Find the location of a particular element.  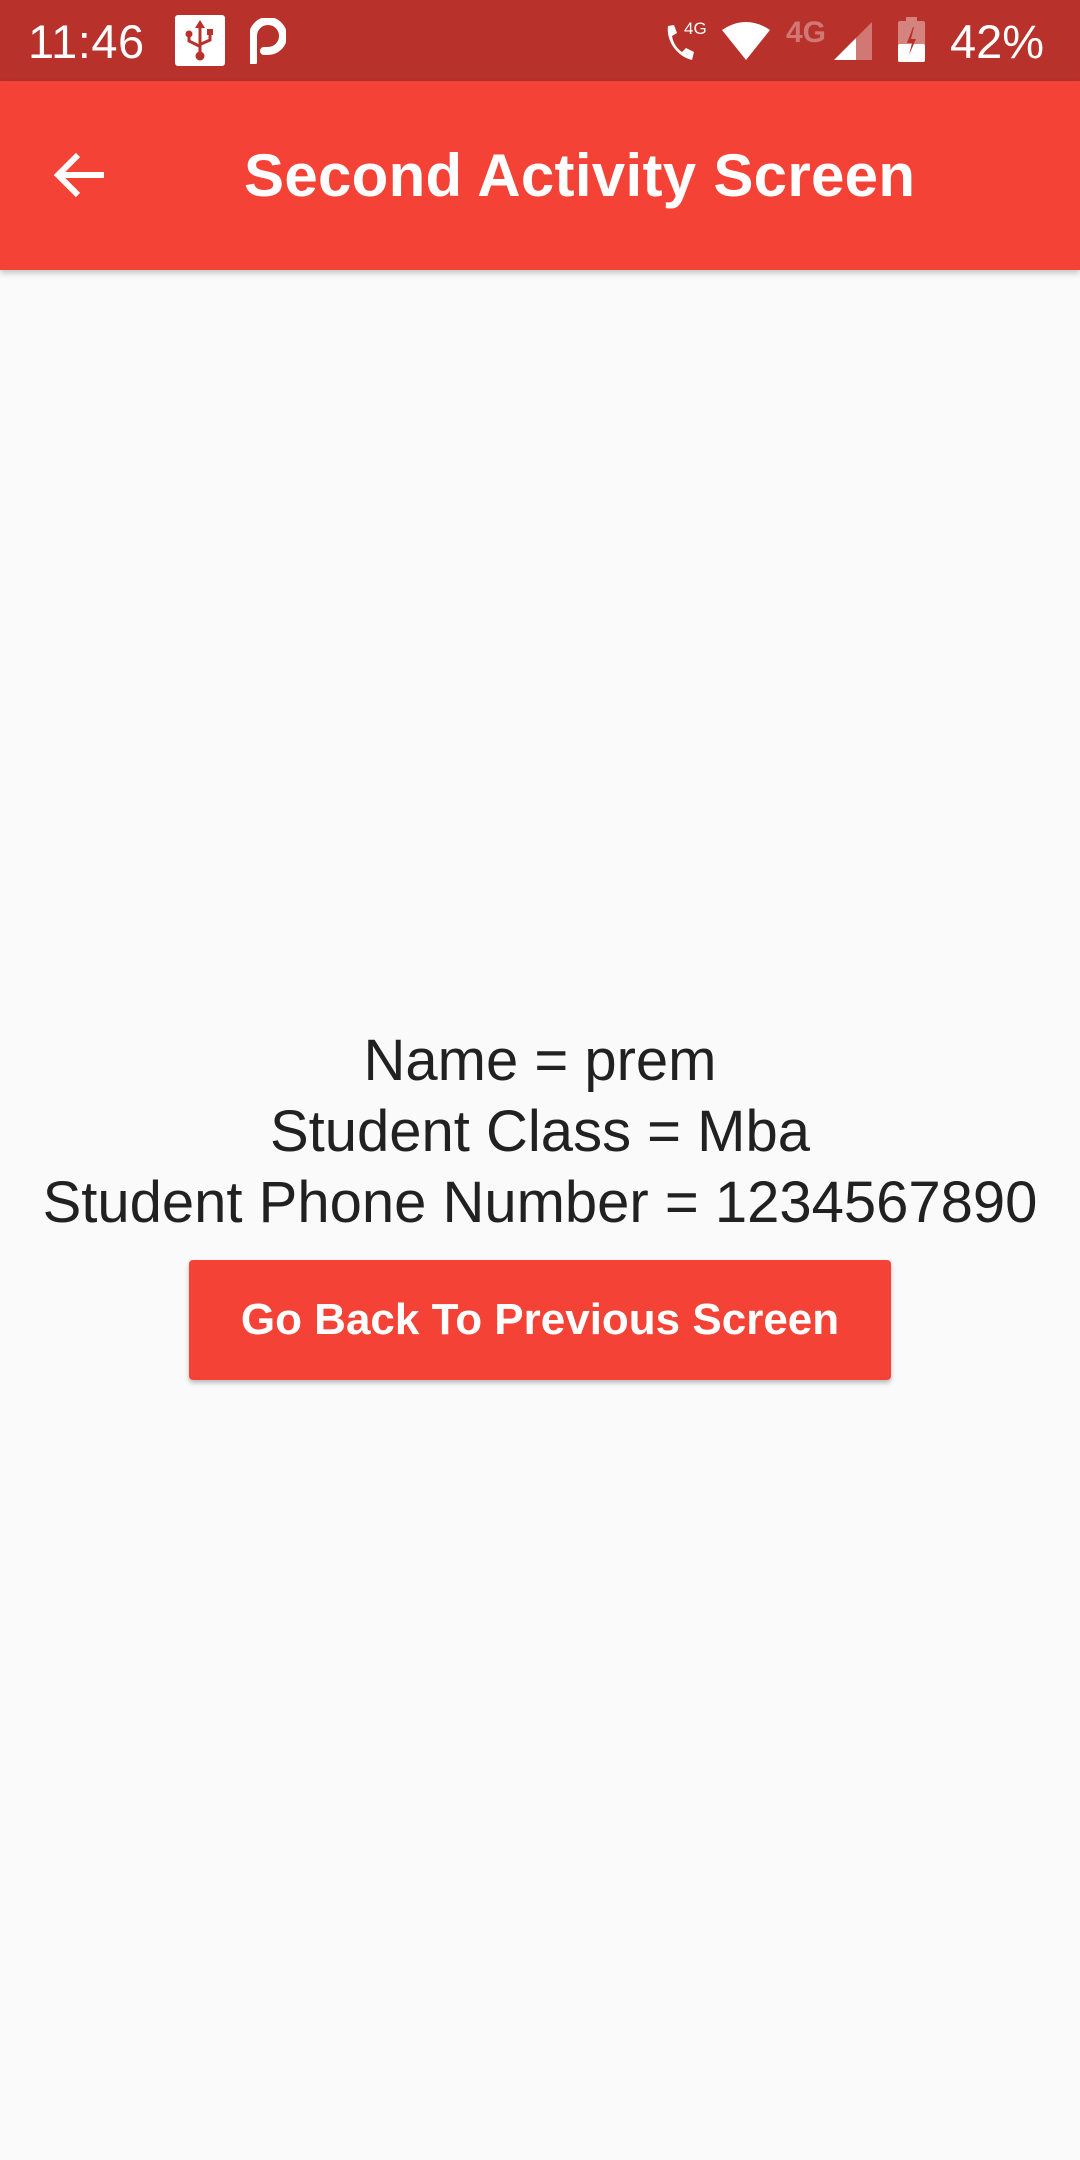

status-time: 11:46 is located at coordinates (86, 41).